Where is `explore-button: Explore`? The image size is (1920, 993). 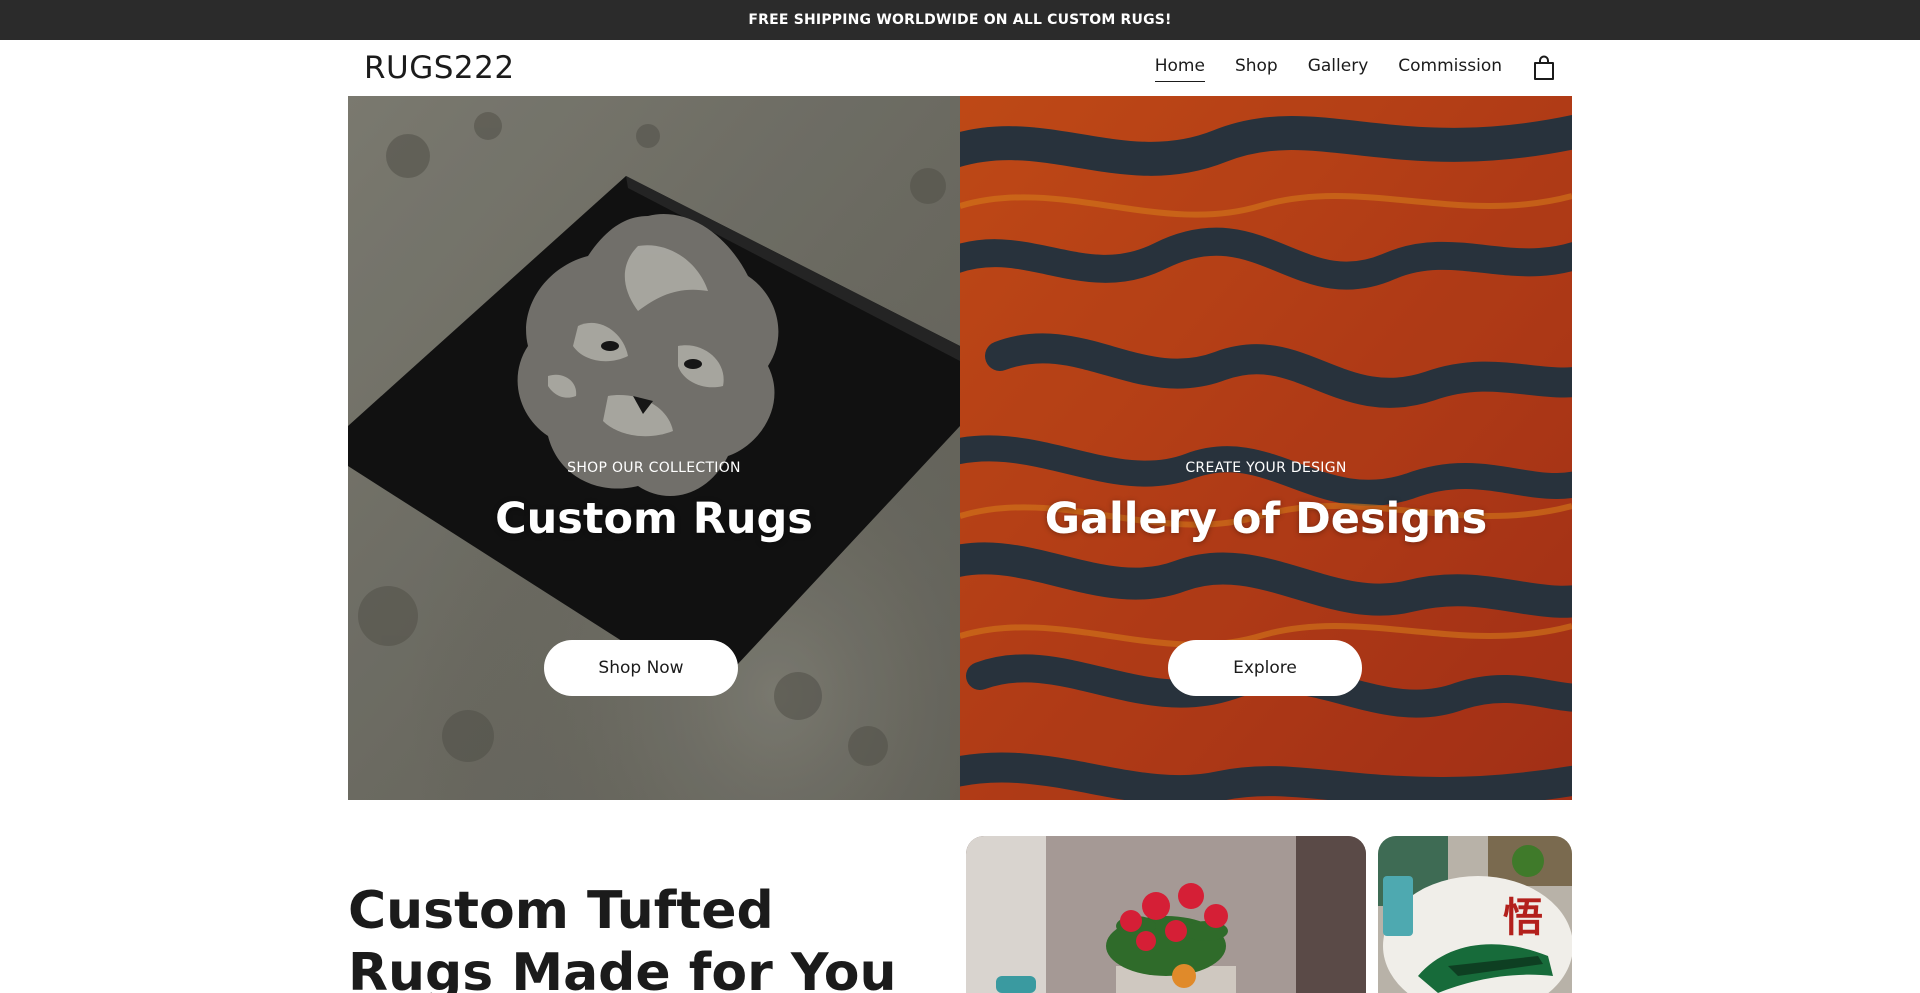
explore-button: Explore is located at coordinates (1265, 668).